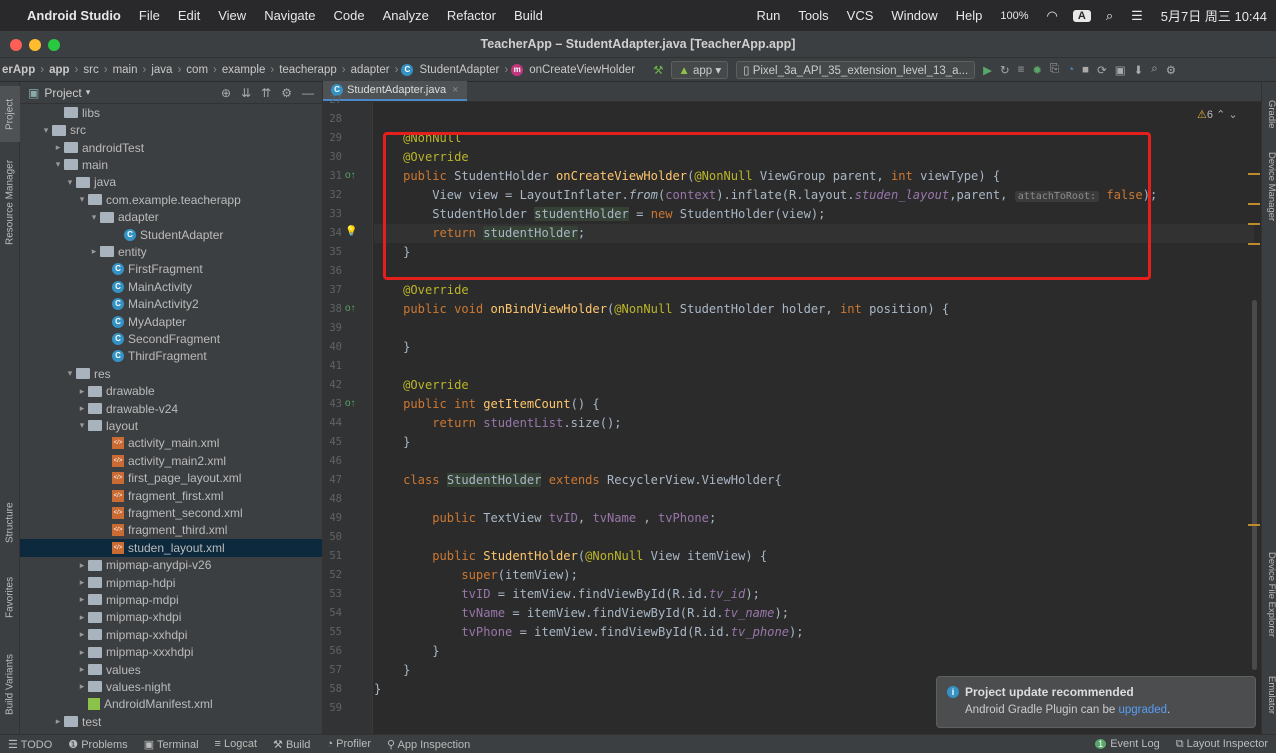 The image size is (1276, 753). What do you see at coordinates (171, 583) in the screenshot?
I see `tree-item: ▸ mipmap-hdpi` at bounding box center [171, 583].